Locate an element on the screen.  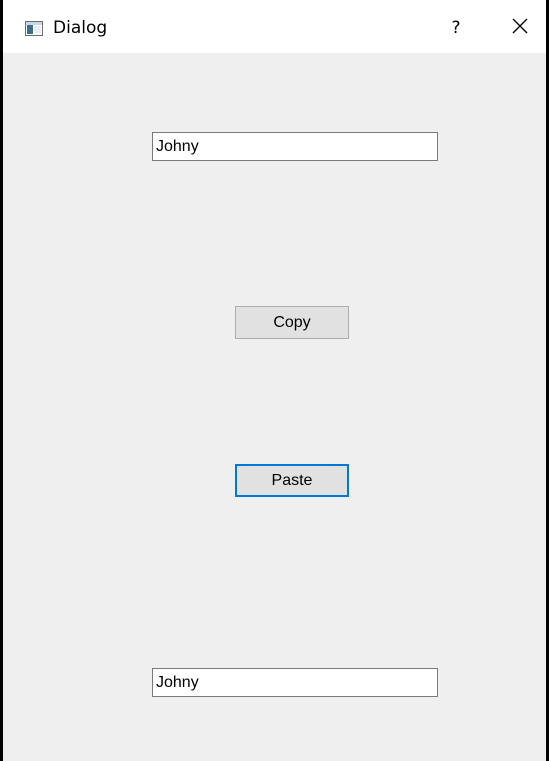
close-icon is located at coordinates (520, 28).